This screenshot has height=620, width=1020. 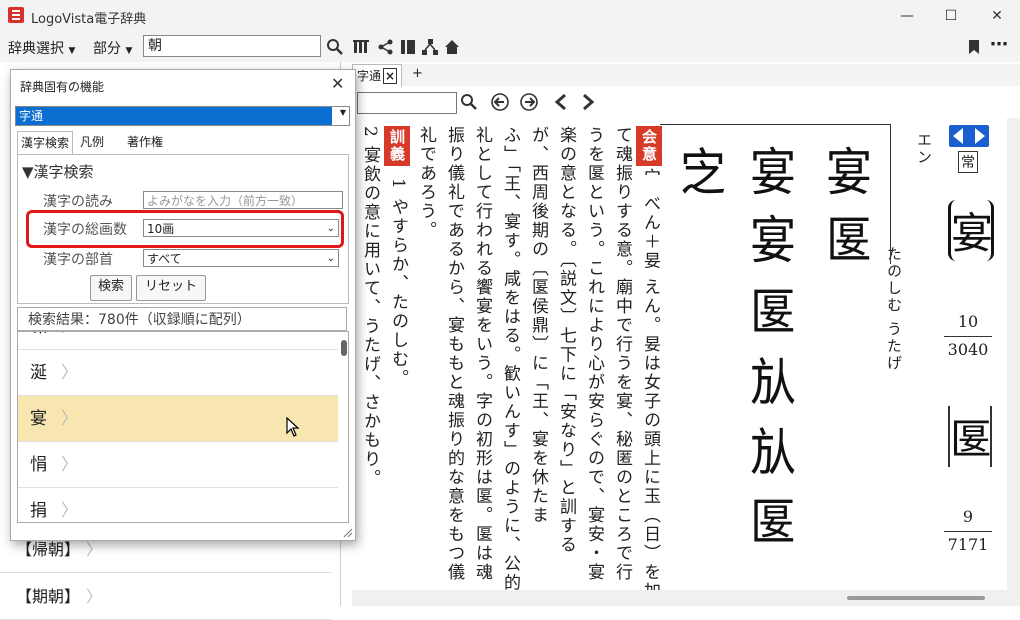 What do you see at coordinates (386, 47) in the screenshot?
I see `share-icon` at bounding box center [386, 47].